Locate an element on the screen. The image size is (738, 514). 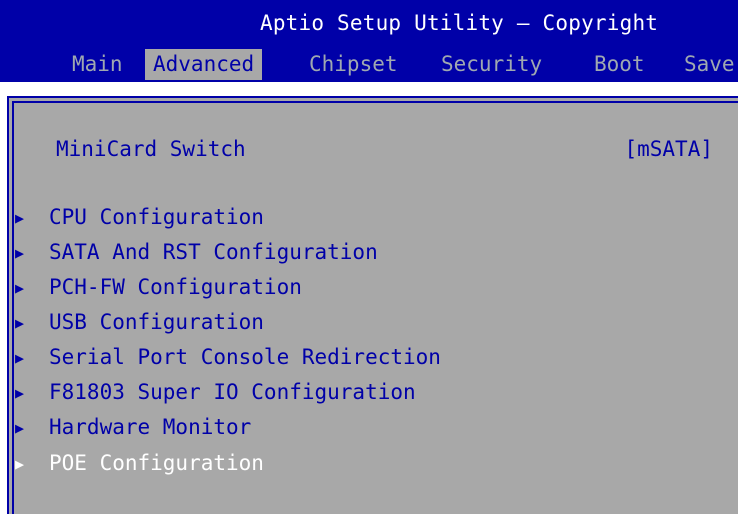
menu-item-sata-rst-configuration: ▶ SATA And RST Configuration is located at coordinates (196, 252).